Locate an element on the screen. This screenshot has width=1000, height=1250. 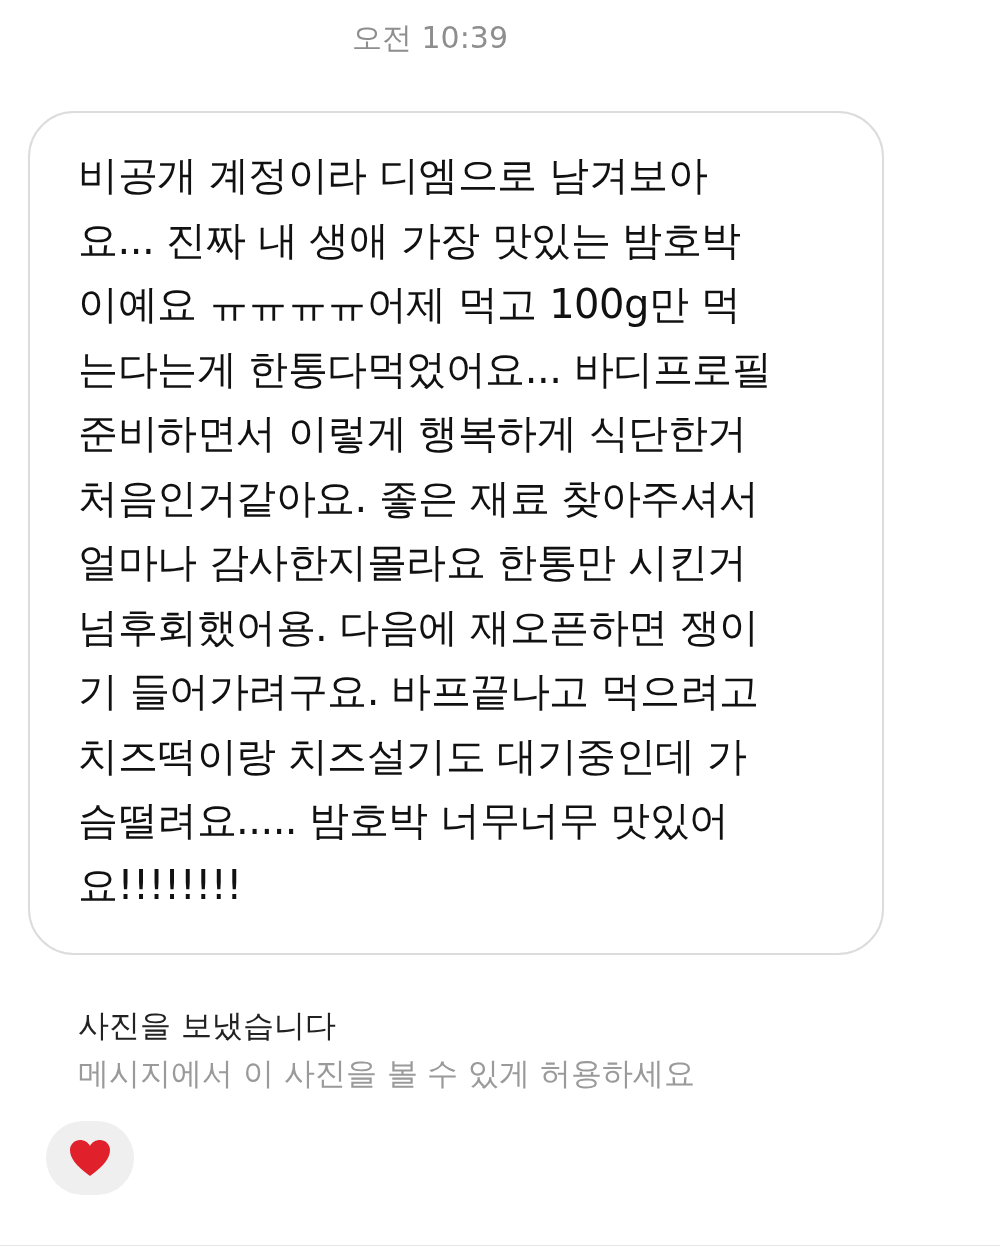
photo-permission-text: 메시지에서 이 사진을 볼 수 있게 허용하세요 is located at coordinates (387, 1073).